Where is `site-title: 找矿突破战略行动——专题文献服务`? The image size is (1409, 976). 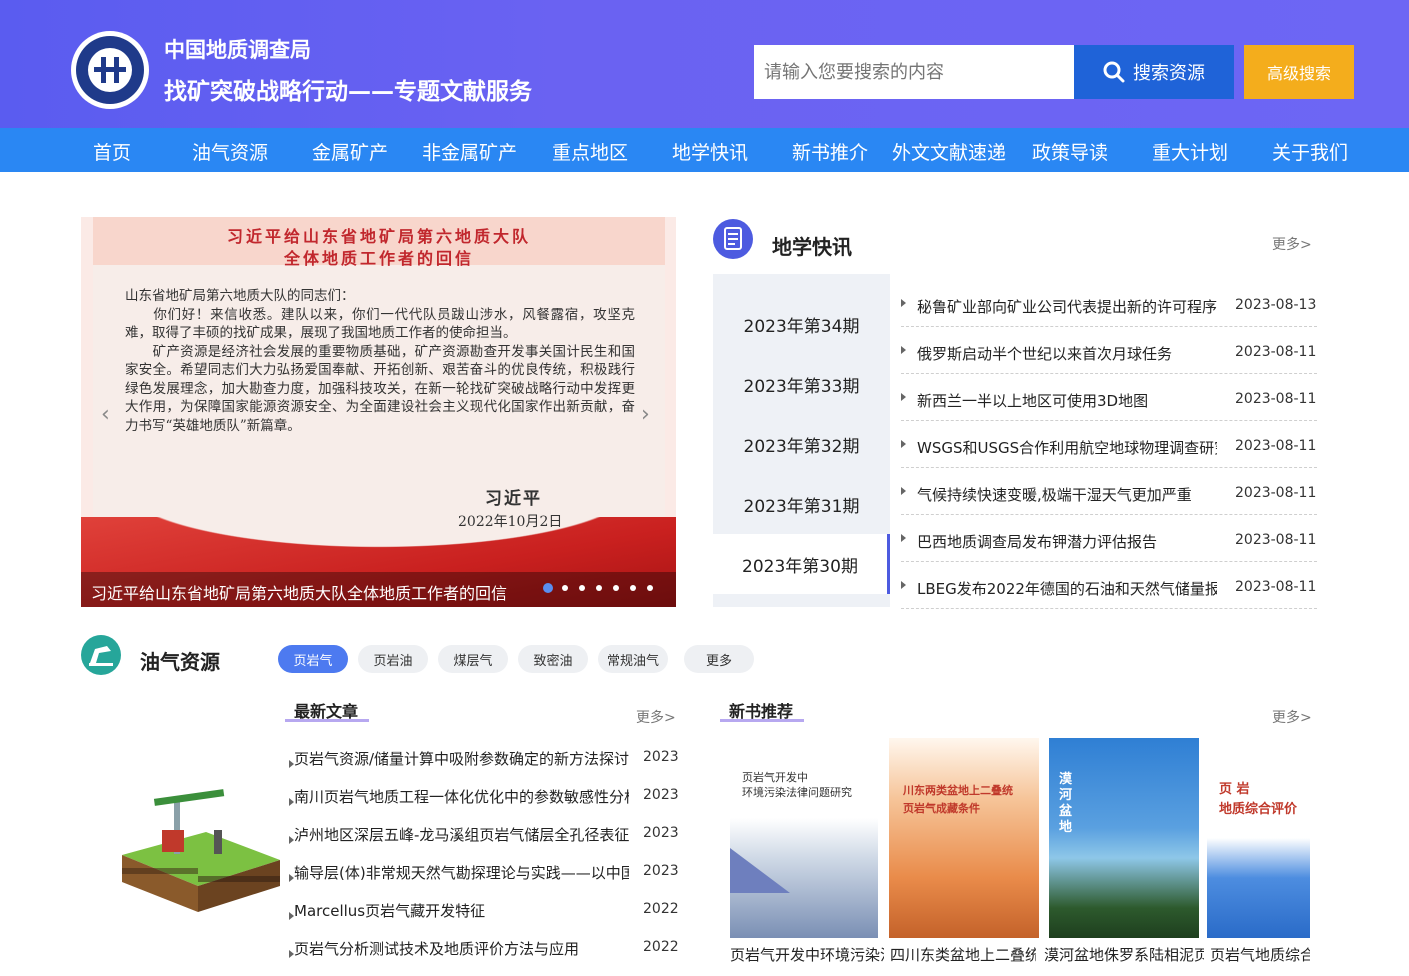
site-title: 找矿突破战略行动——专题文献服务 is located at coordinates (348, 92).